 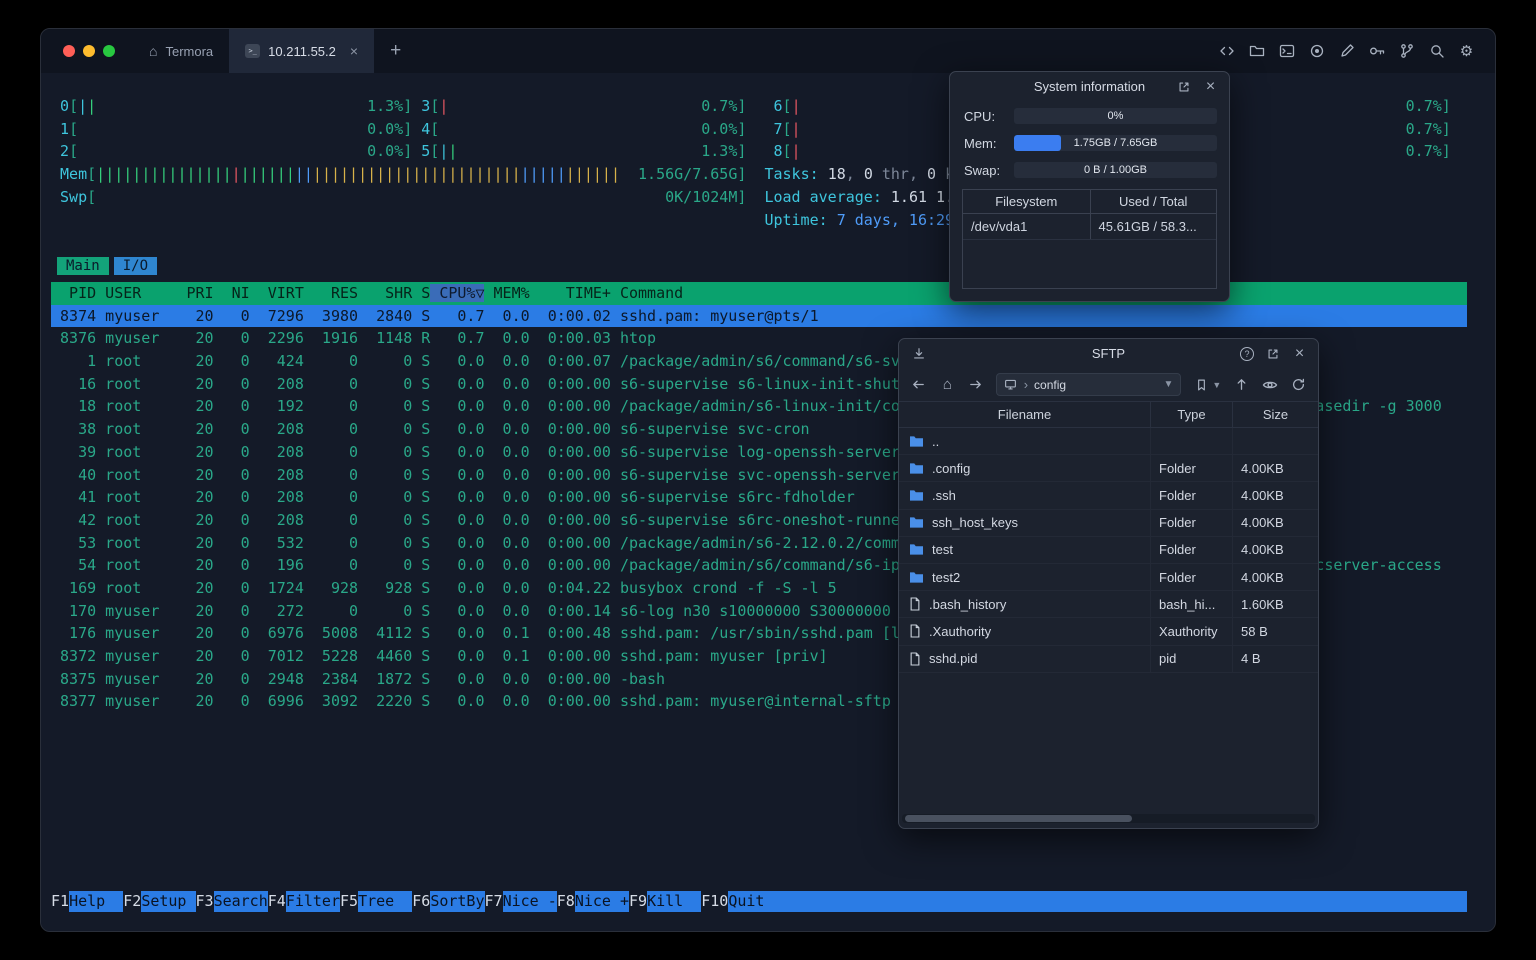 I want to click on fn-search-button: Search, so click(x=240, y=901).